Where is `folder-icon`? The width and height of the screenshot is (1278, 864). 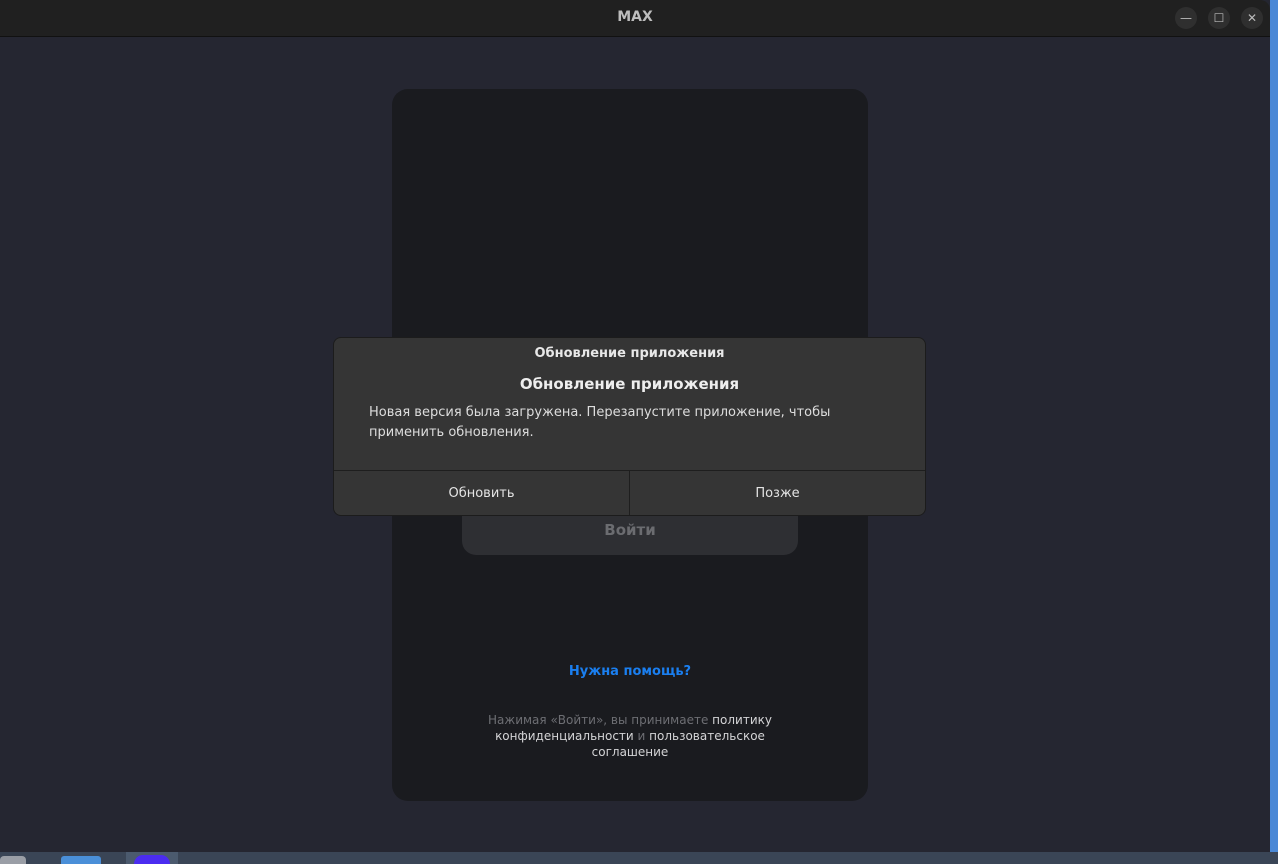
folder-icon is located at coordinates (81, 860).